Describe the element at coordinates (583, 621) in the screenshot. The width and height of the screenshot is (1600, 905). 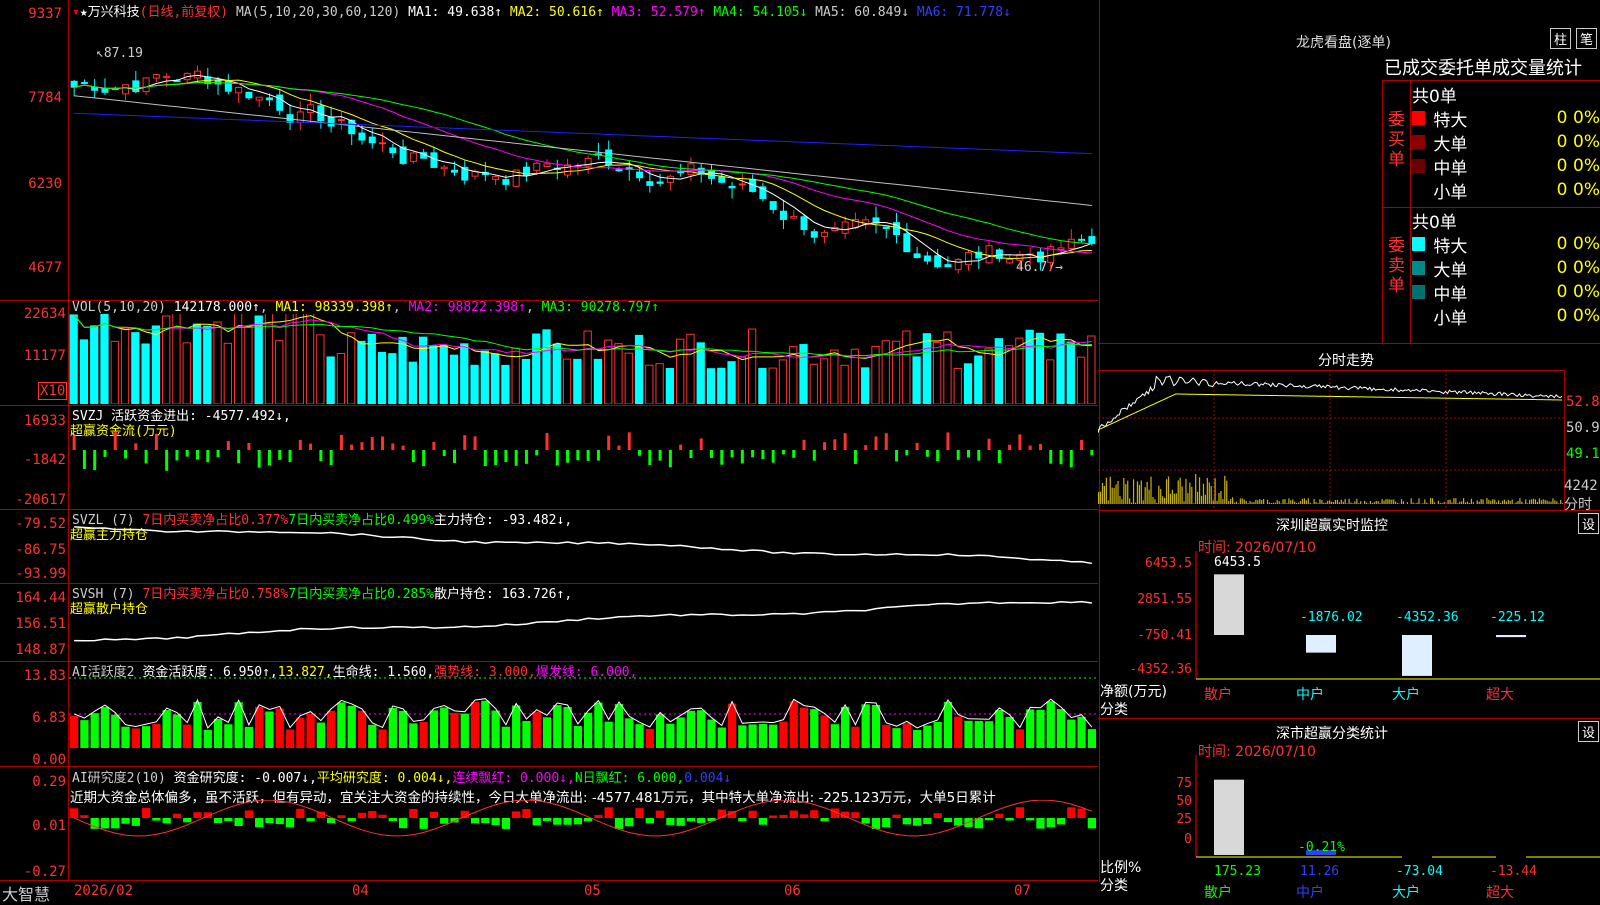
I see `trend-line` at that location.